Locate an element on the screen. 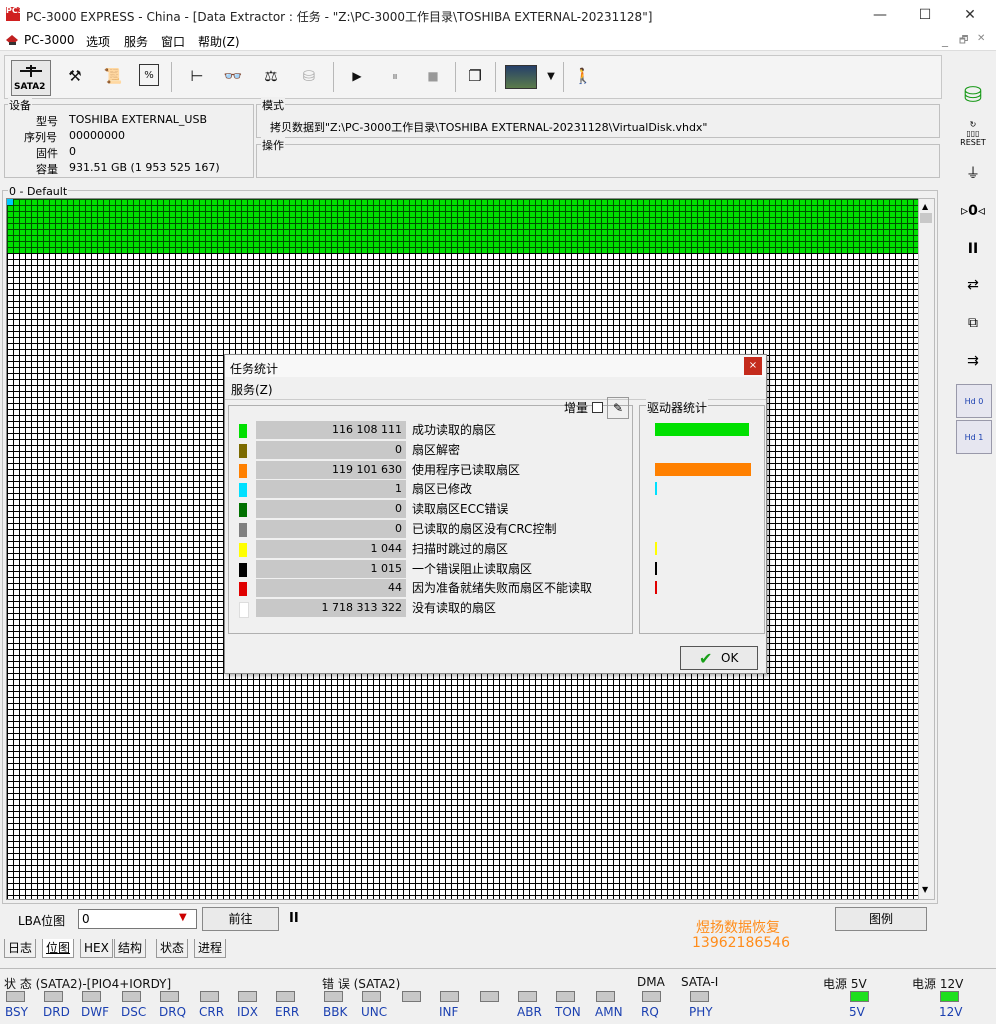 This screenshot has height=1024, width=996. hd1-button: Hd 1 is located at coordinates (974, 437).